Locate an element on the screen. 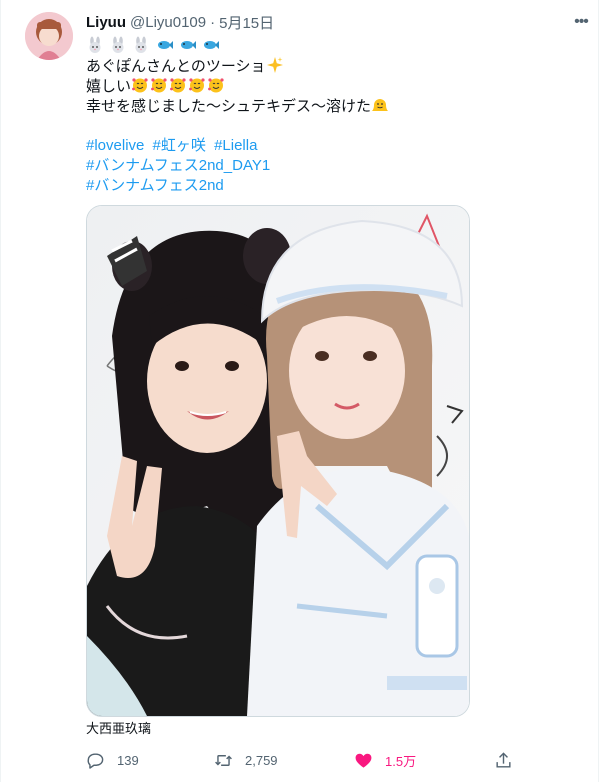  tweet-text-line: 幸せを感じました〜シュテキデス〜溶けた is located at coordinates (229, 106).